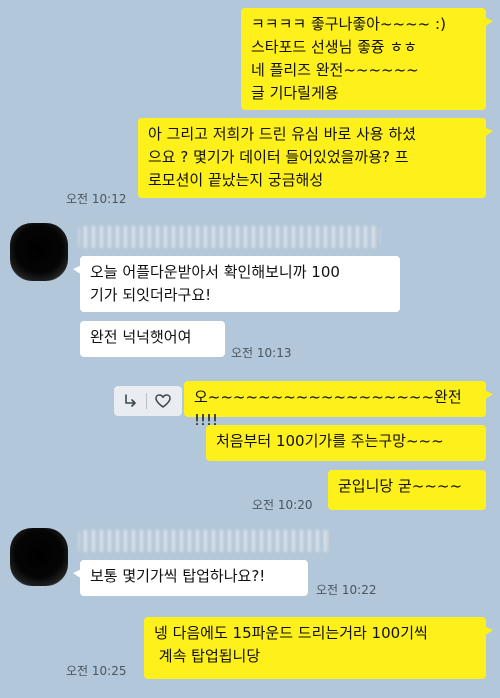 The image size is (500, 698). What do you see at coordinates (130, 401) in the screenshot?
I see `reply-arrow-icon` at bounding box center [130, 401].